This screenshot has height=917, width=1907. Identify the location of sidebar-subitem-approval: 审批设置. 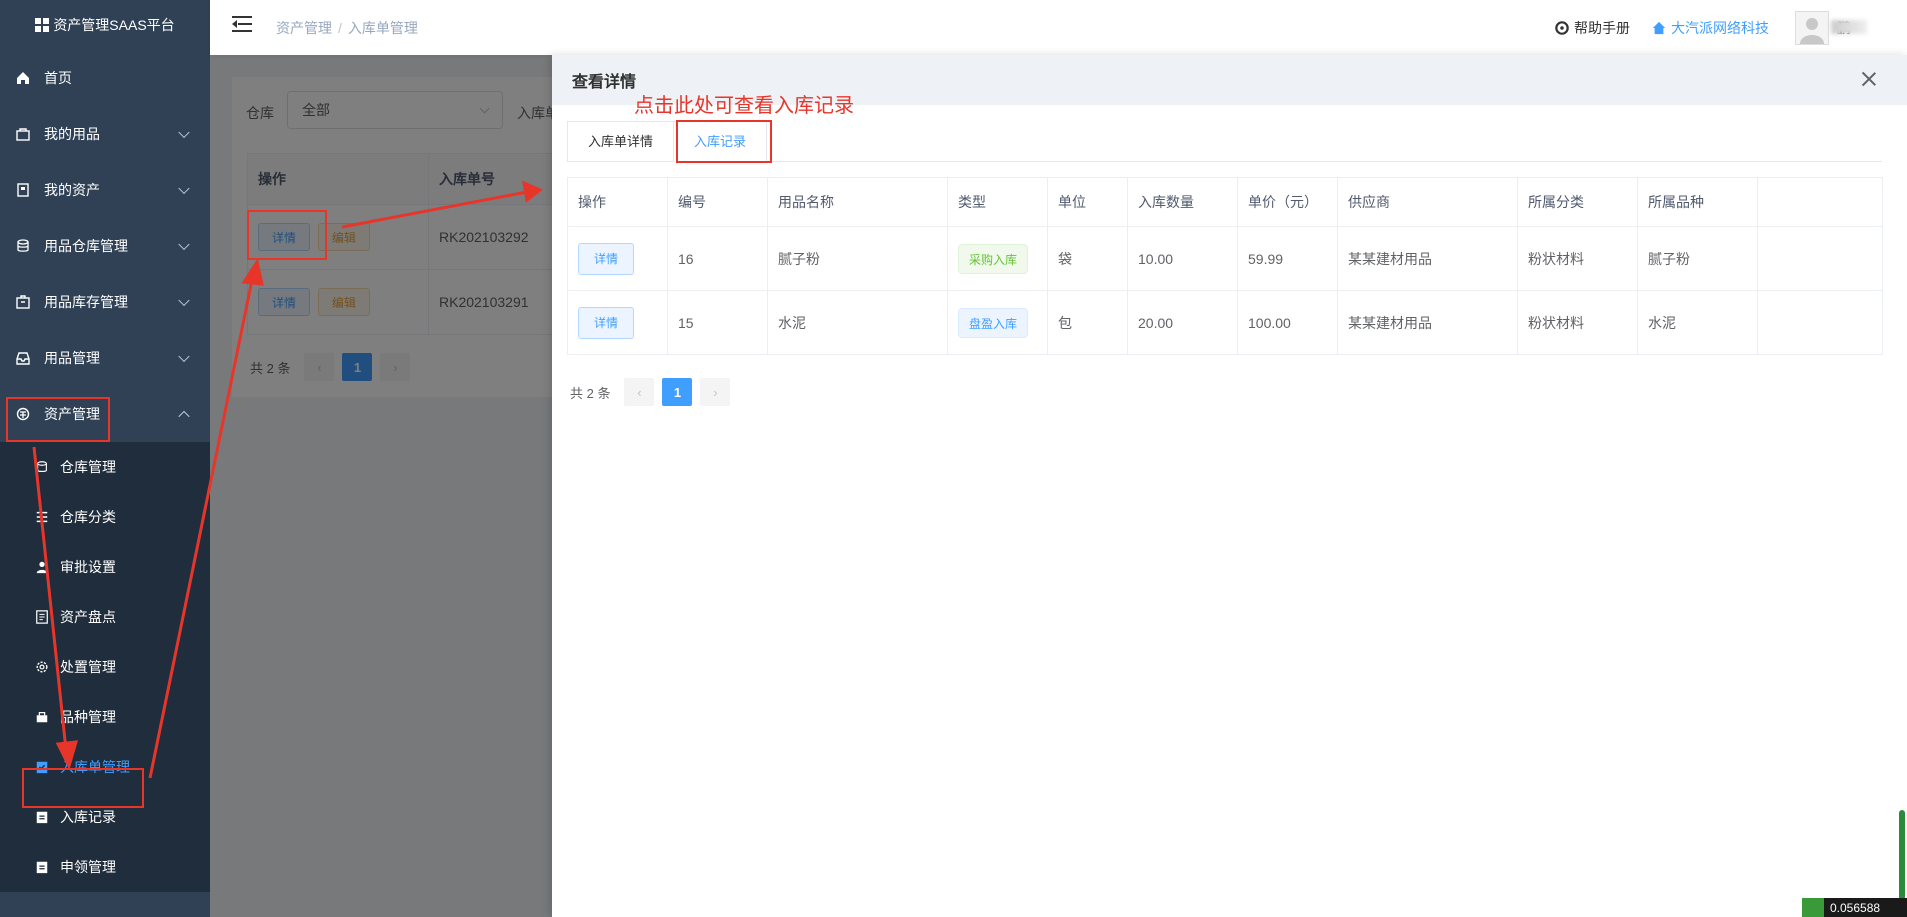
(105, 567).